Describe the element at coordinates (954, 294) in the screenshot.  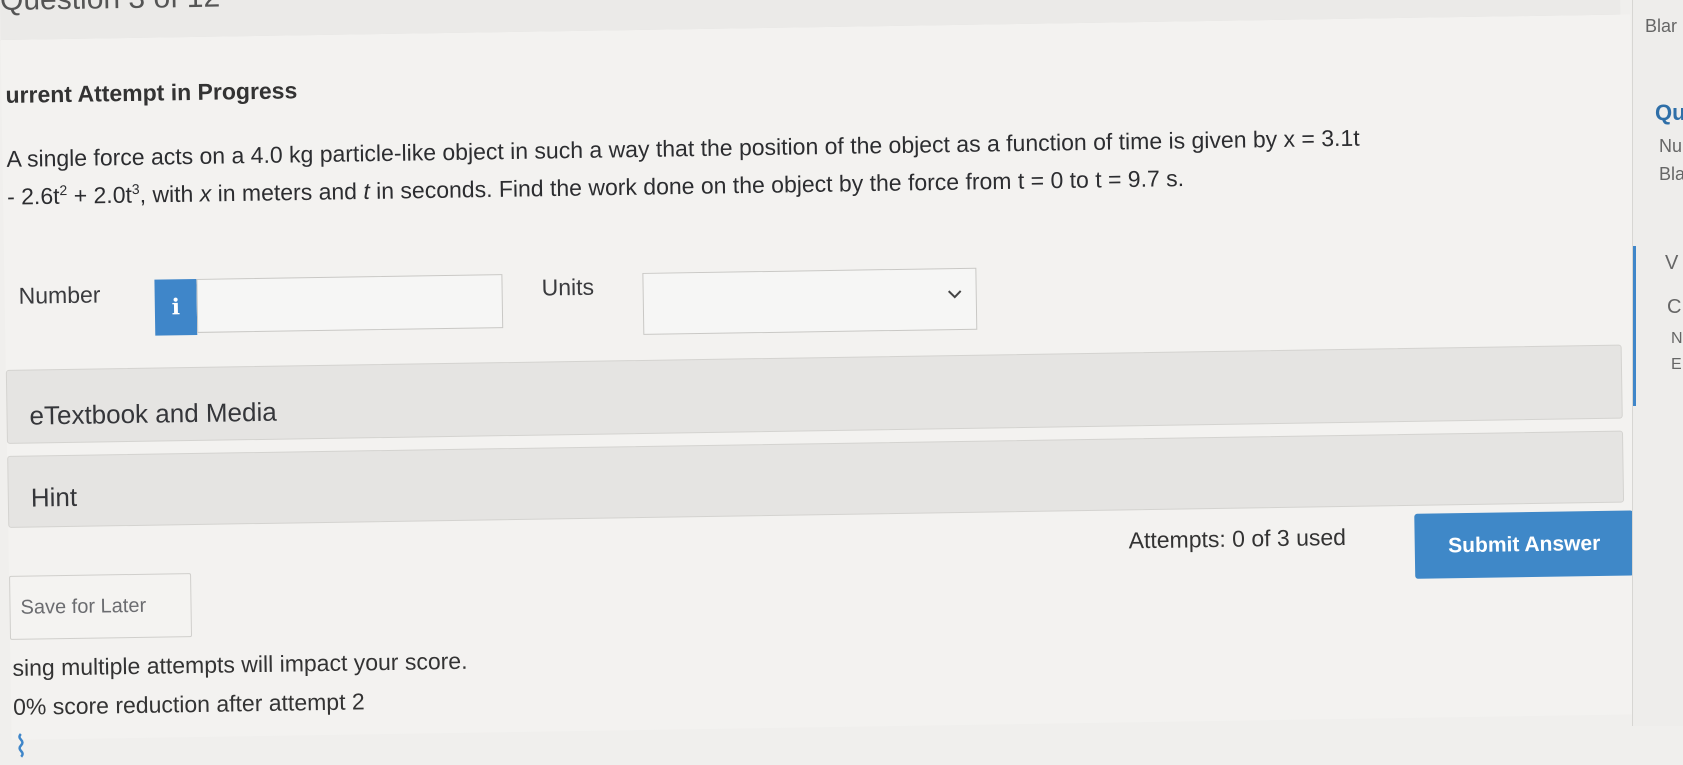
I see `chevron-down-icon` at that location.